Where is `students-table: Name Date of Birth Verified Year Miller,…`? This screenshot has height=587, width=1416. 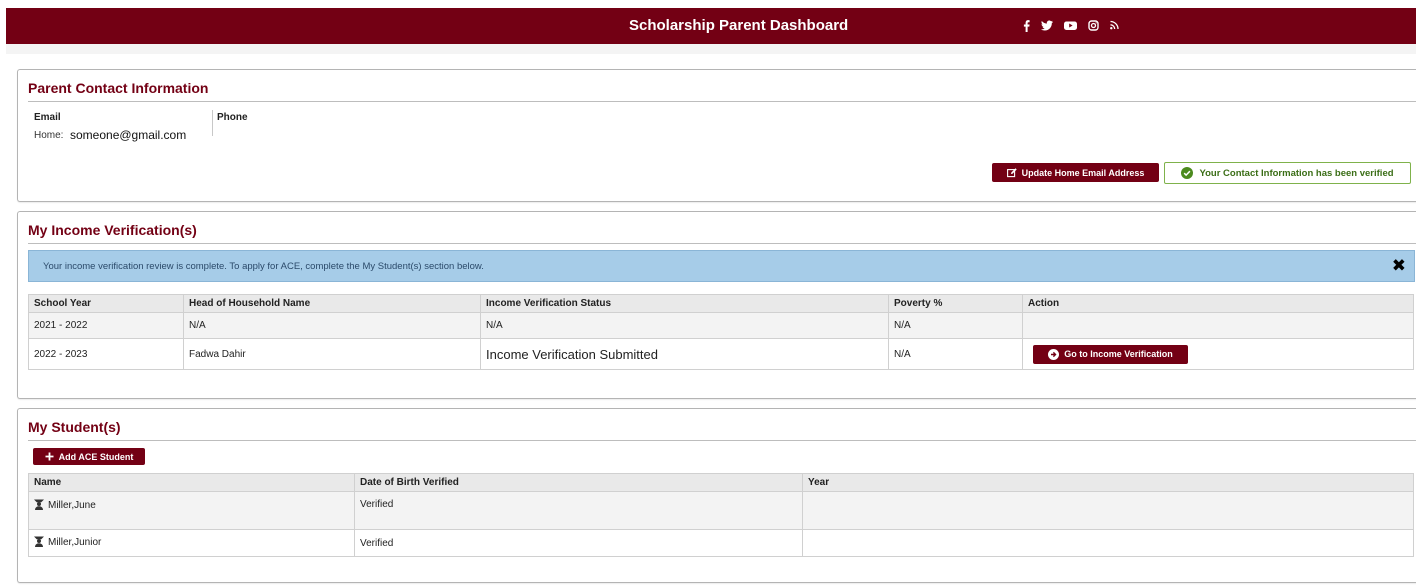 students-table: Name Date of Birth Verified Year Miller,… is located at coordinates (721, 515).